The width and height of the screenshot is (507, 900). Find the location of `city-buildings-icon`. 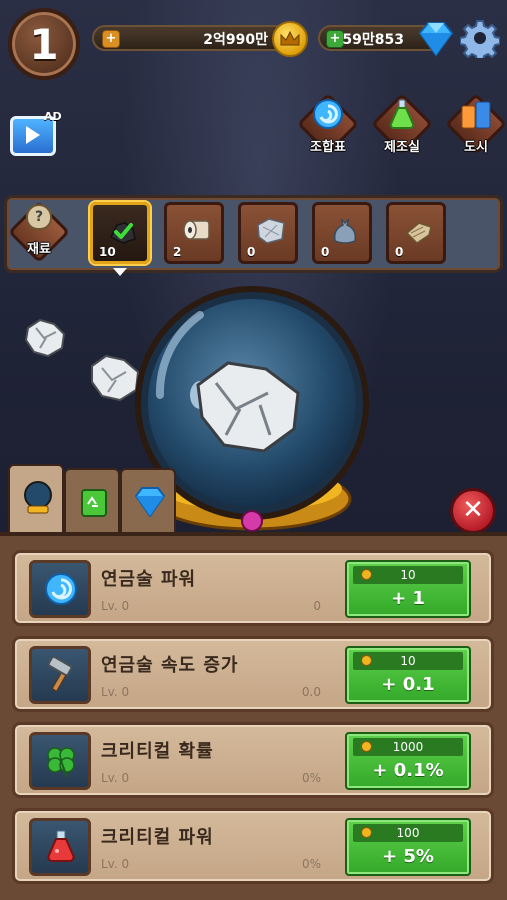

city-buildings-icon is located at coordinates (476, 114).